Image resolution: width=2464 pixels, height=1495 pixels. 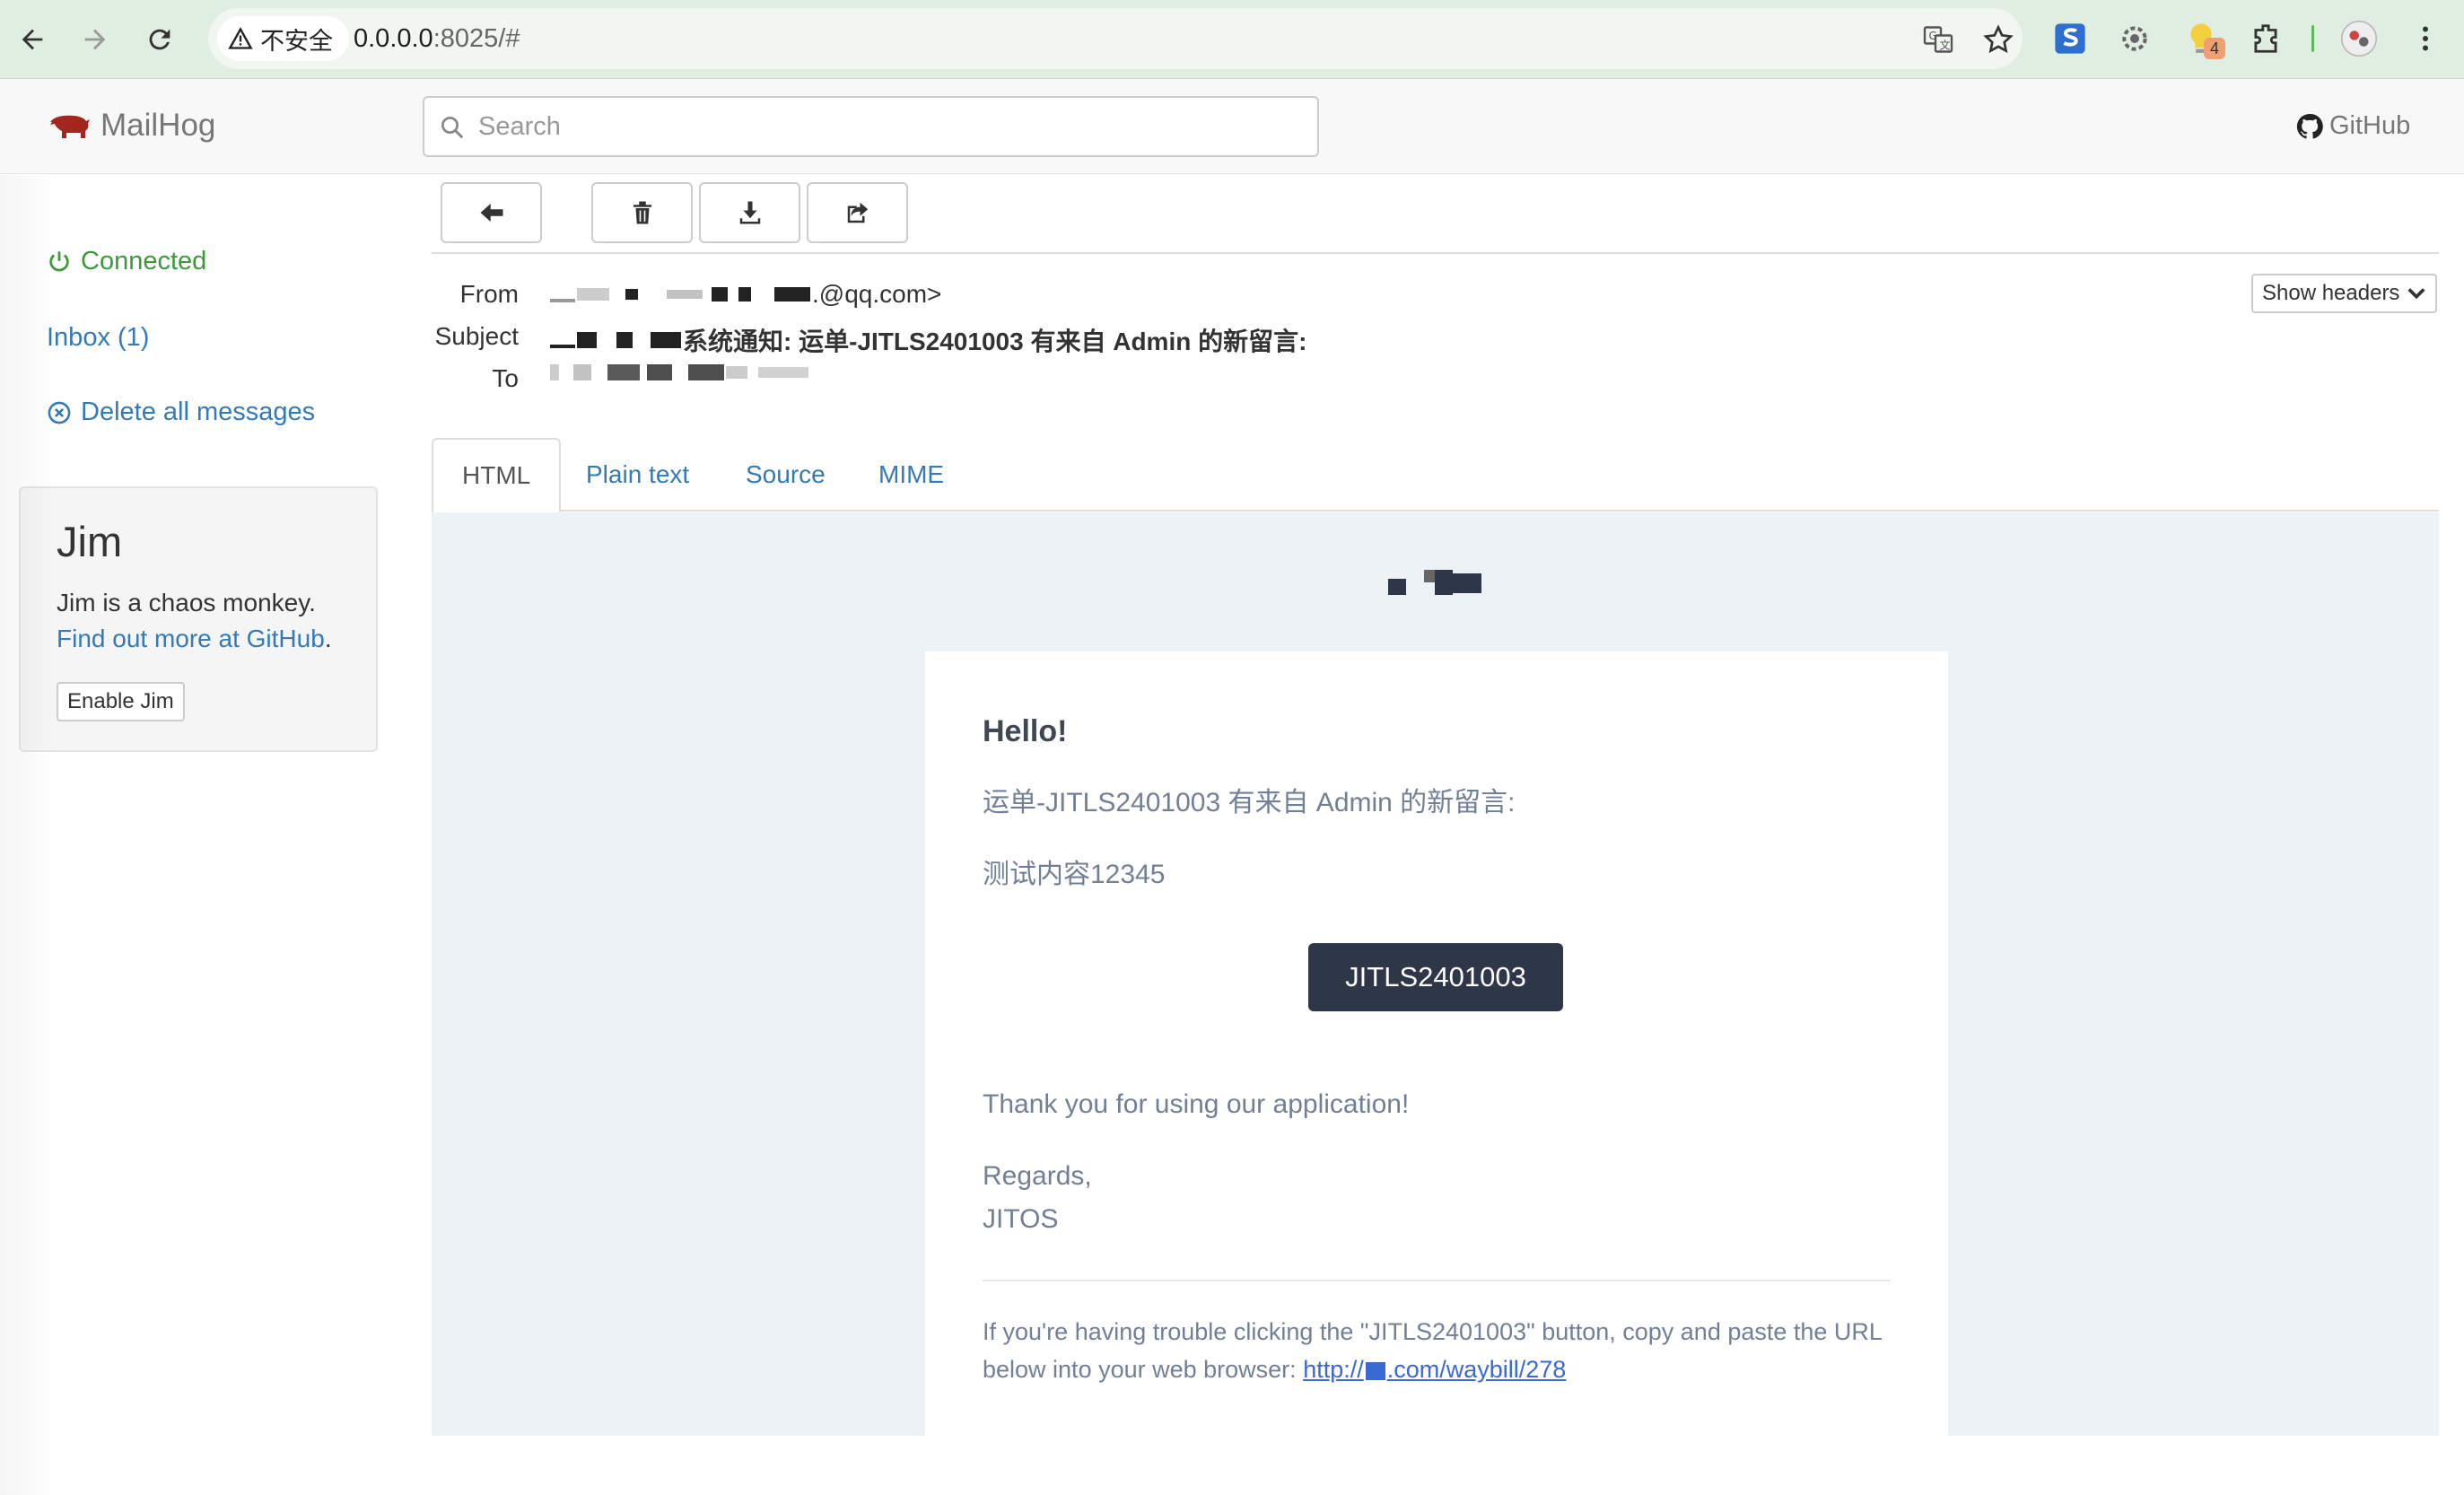 I want to click on url-suffix: .com/waybill/278, so click(x=1477, y=1369).